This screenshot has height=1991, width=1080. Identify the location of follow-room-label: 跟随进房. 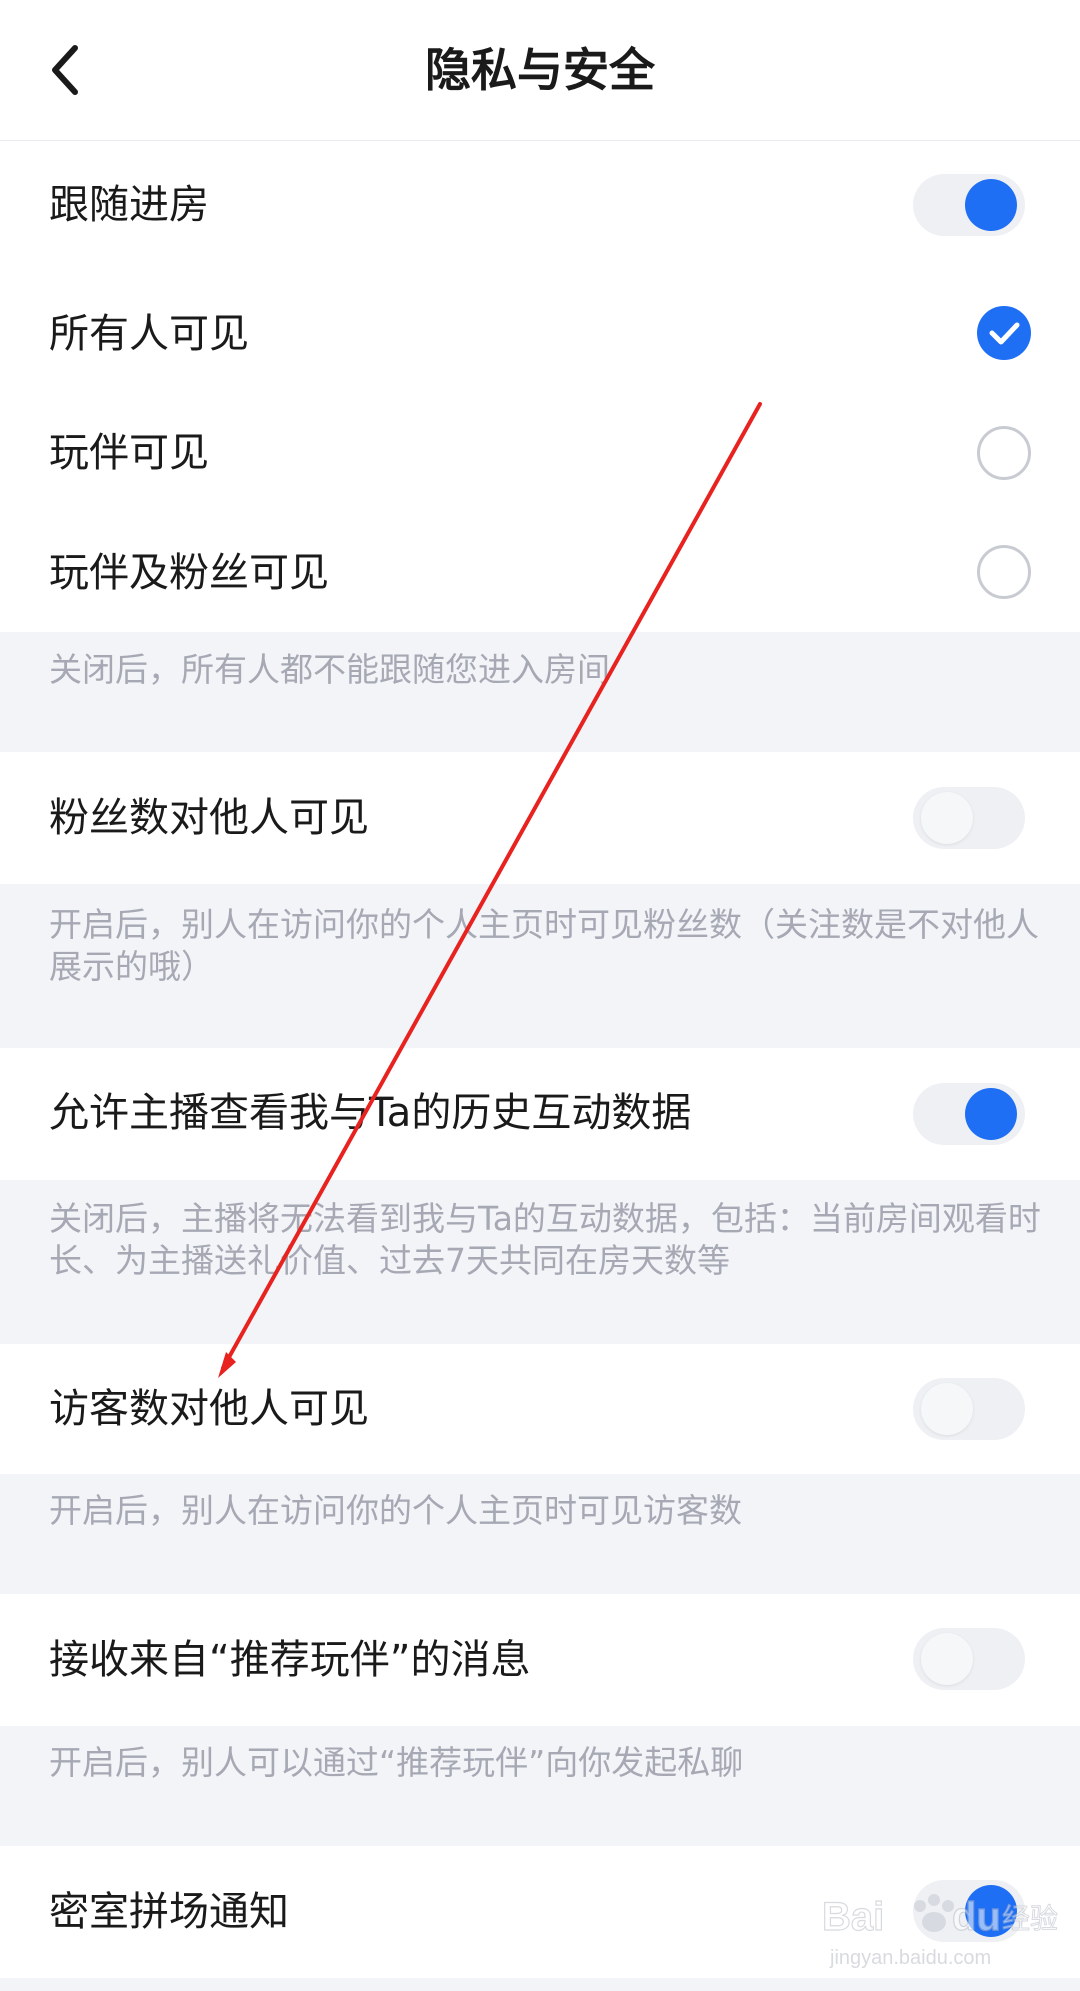
(129, 205).